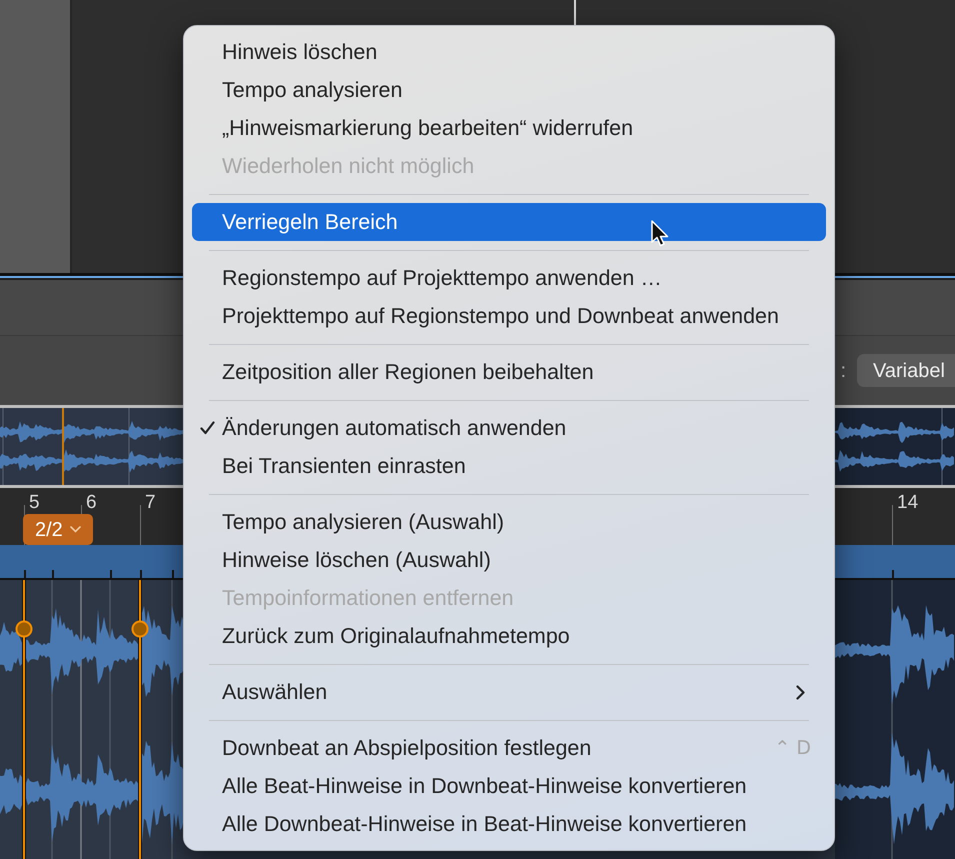 The image size is (955, 859). What do you see at coordinates (91, 503) in the screenshot?
I see `bar-number: 6` at bounding box center [91, 503].